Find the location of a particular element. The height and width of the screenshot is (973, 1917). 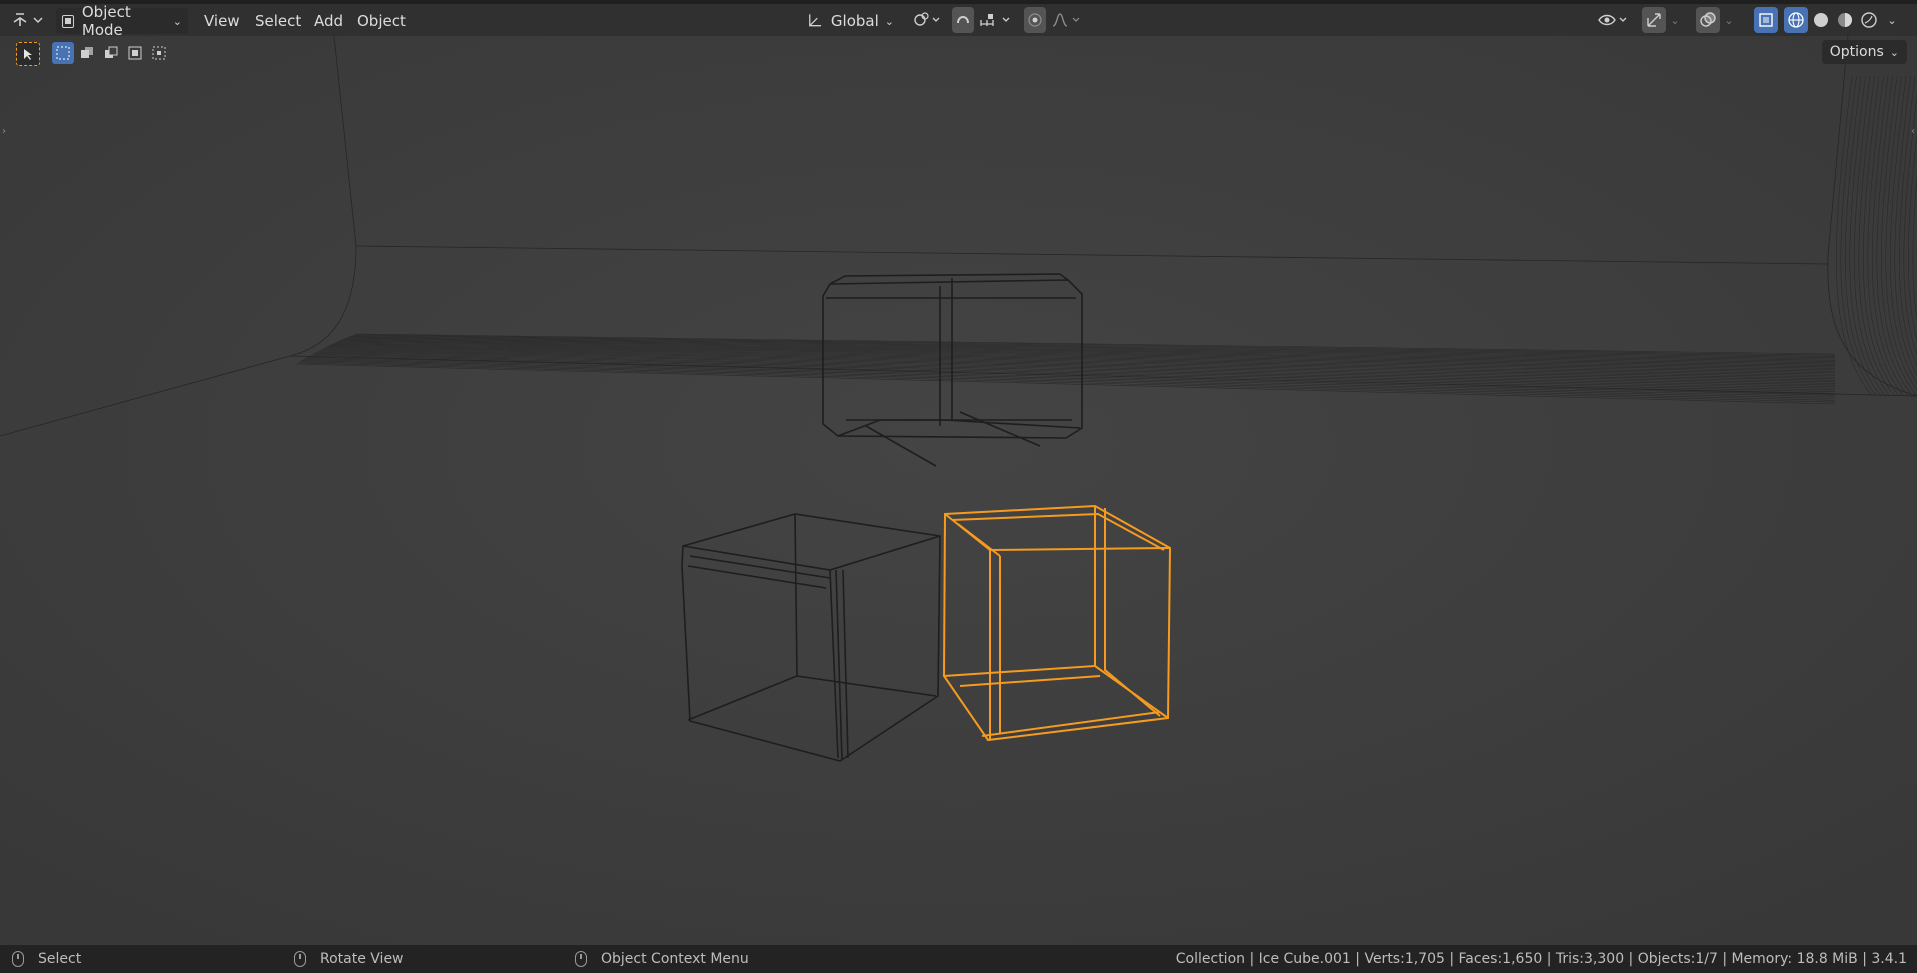

select-subtract-icon is located at coordinates (111, 52).